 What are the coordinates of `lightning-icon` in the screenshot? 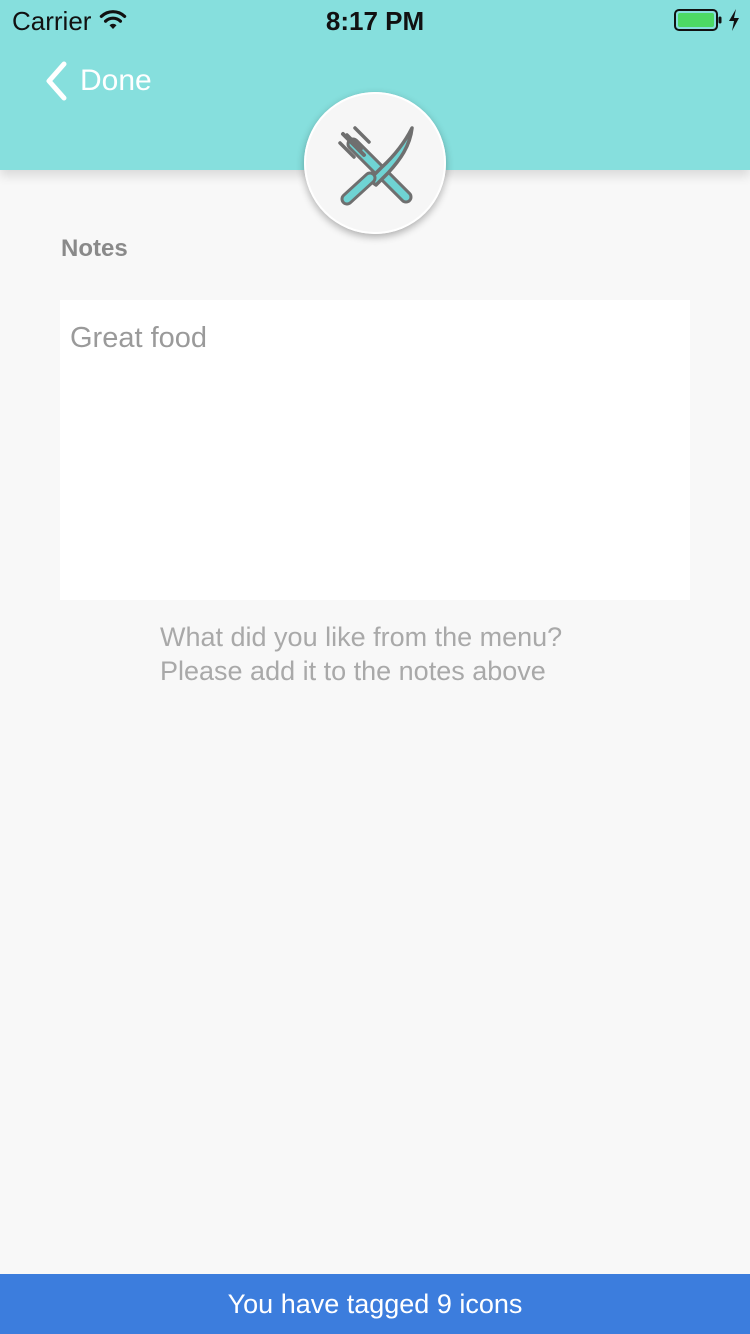 It's located at (734, 20).